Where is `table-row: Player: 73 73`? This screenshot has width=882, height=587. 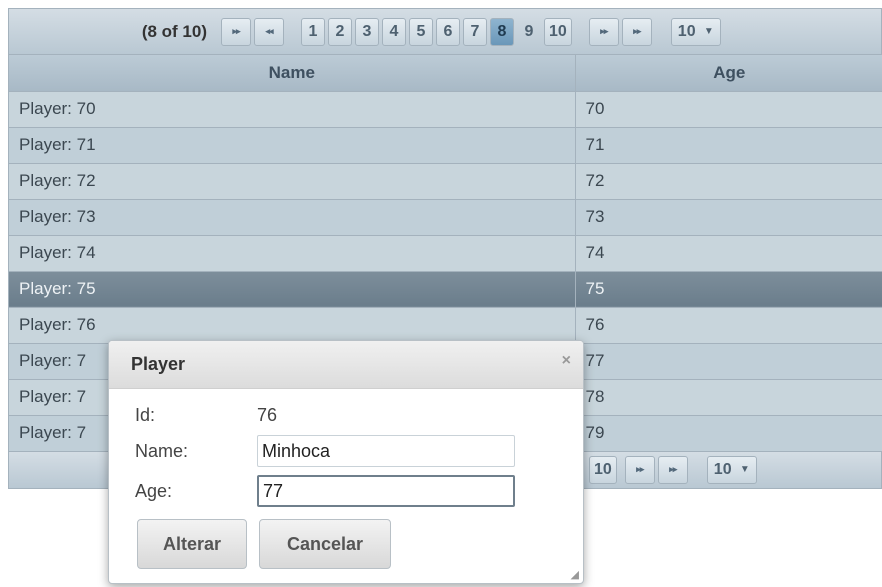 table-row: Player: 73 73 is located at coordinates (445, 217).